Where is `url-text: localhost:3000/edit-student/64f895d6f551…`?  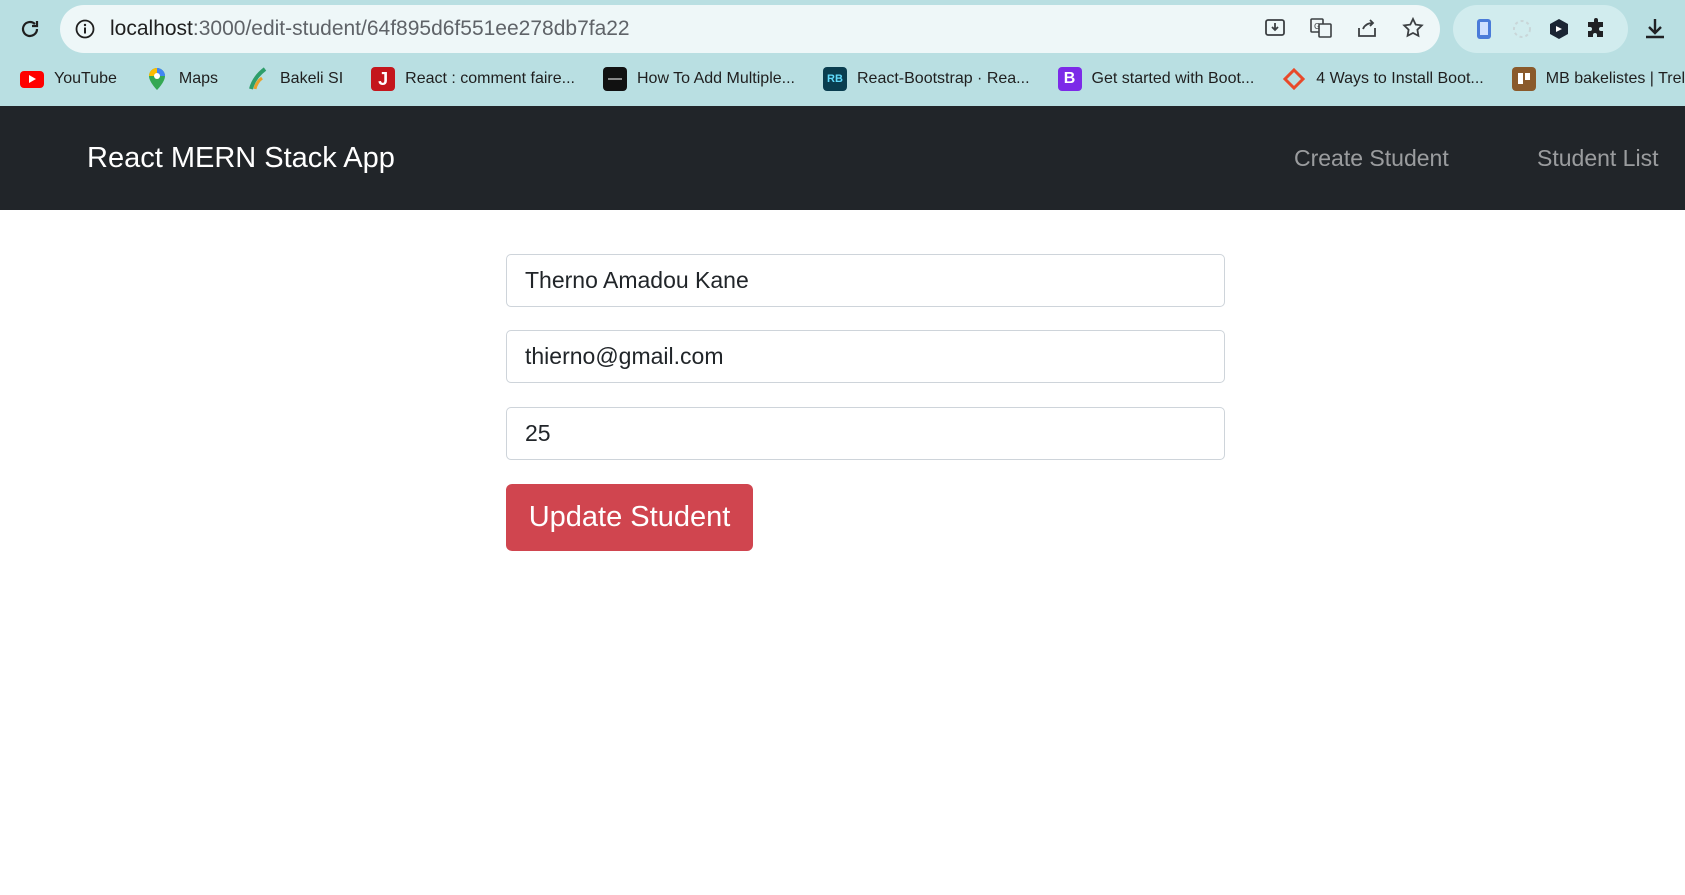 url-text: localhost:3000/edit-student/64f895d6f551… is located at coordinates (370, 29).